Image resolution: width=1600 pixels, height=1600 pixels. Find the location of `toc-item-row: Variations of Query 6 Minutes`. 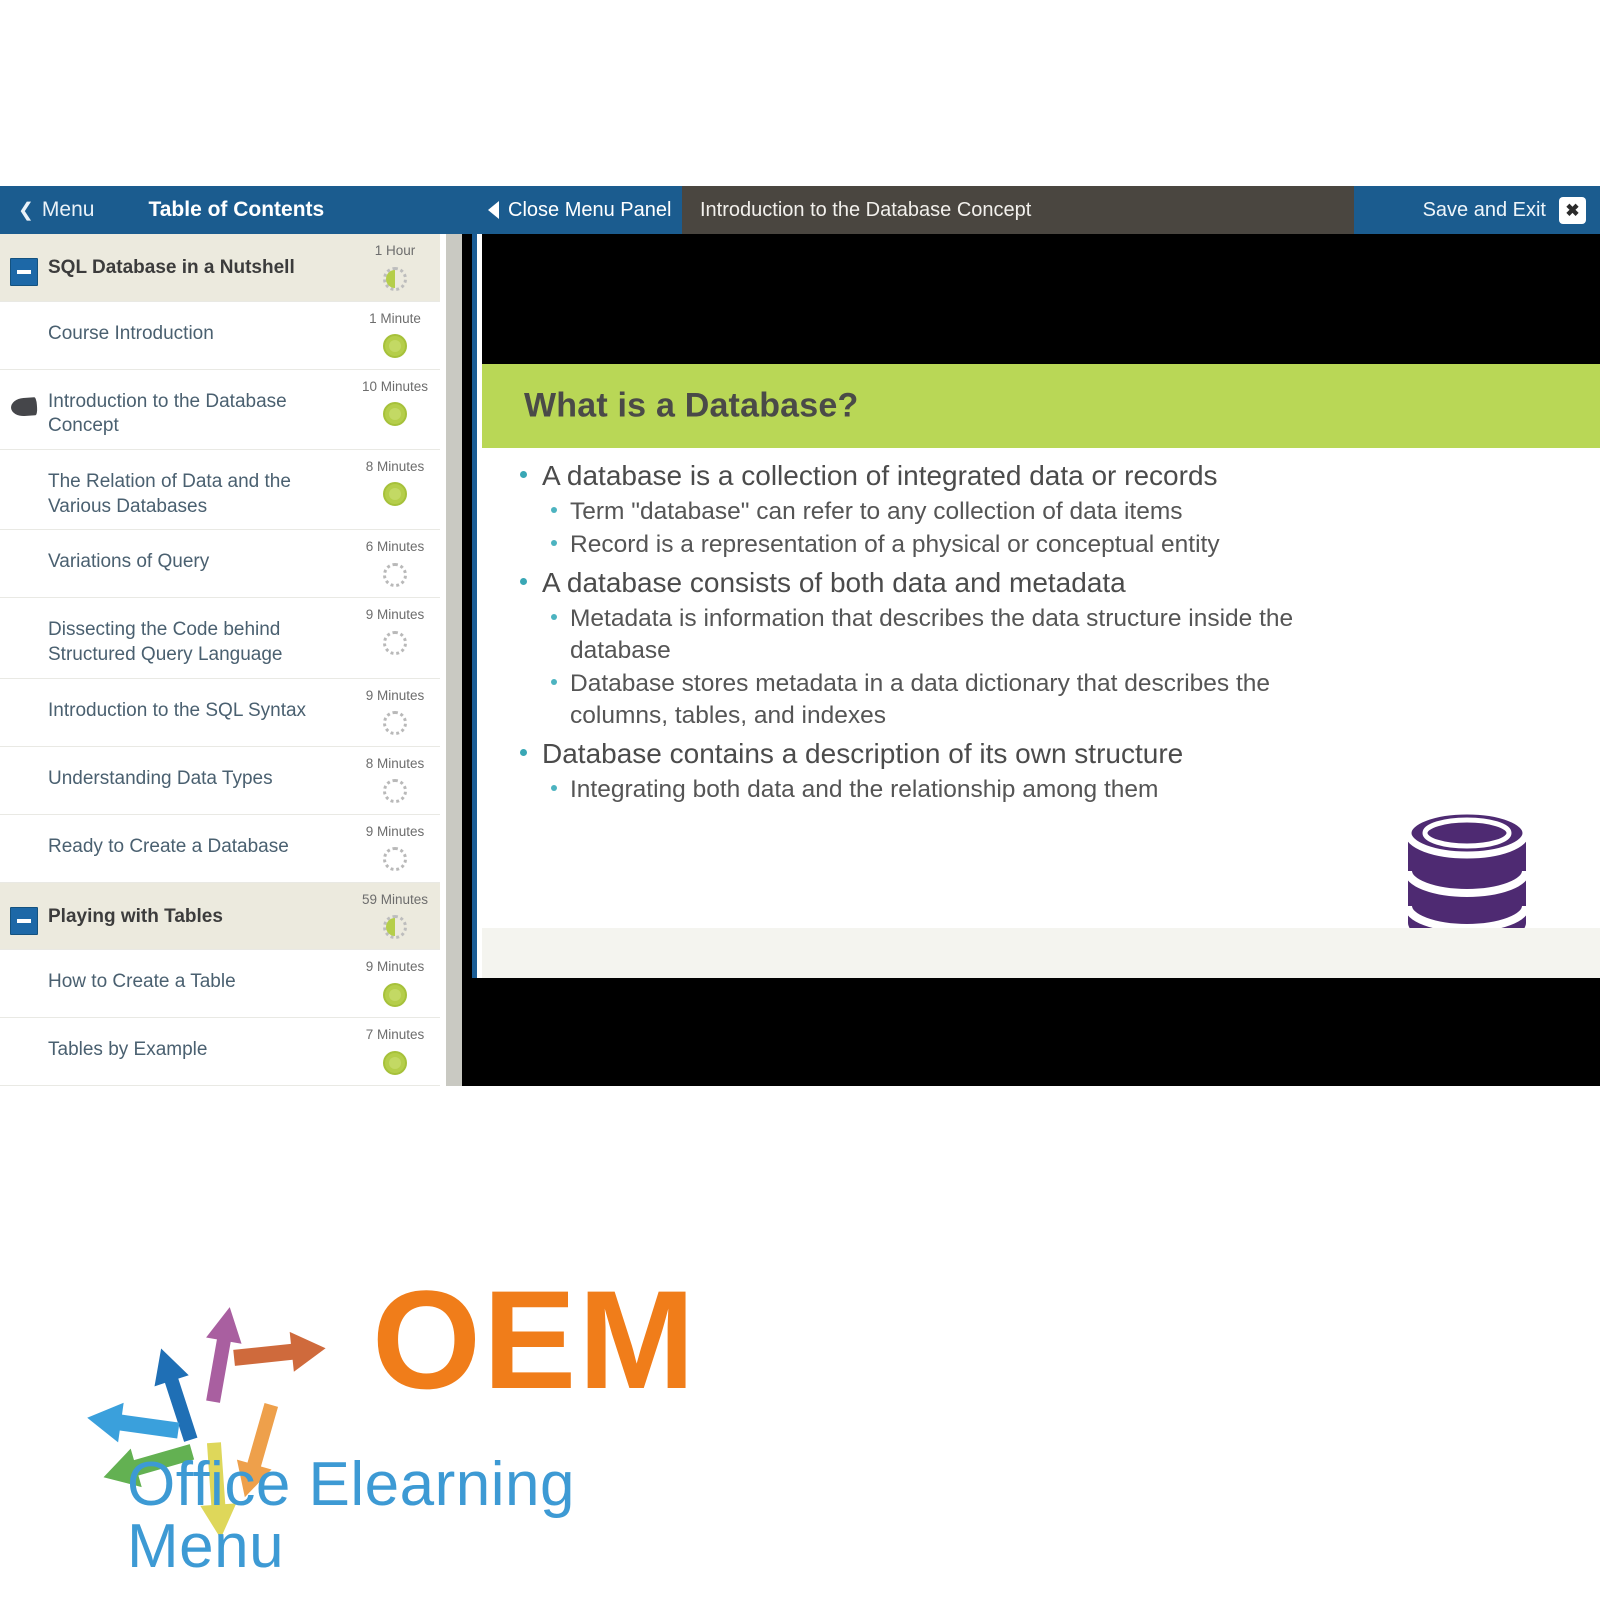

toc-item-row: Variations of Query 6 Minutes is located at coordinates (220, 564).